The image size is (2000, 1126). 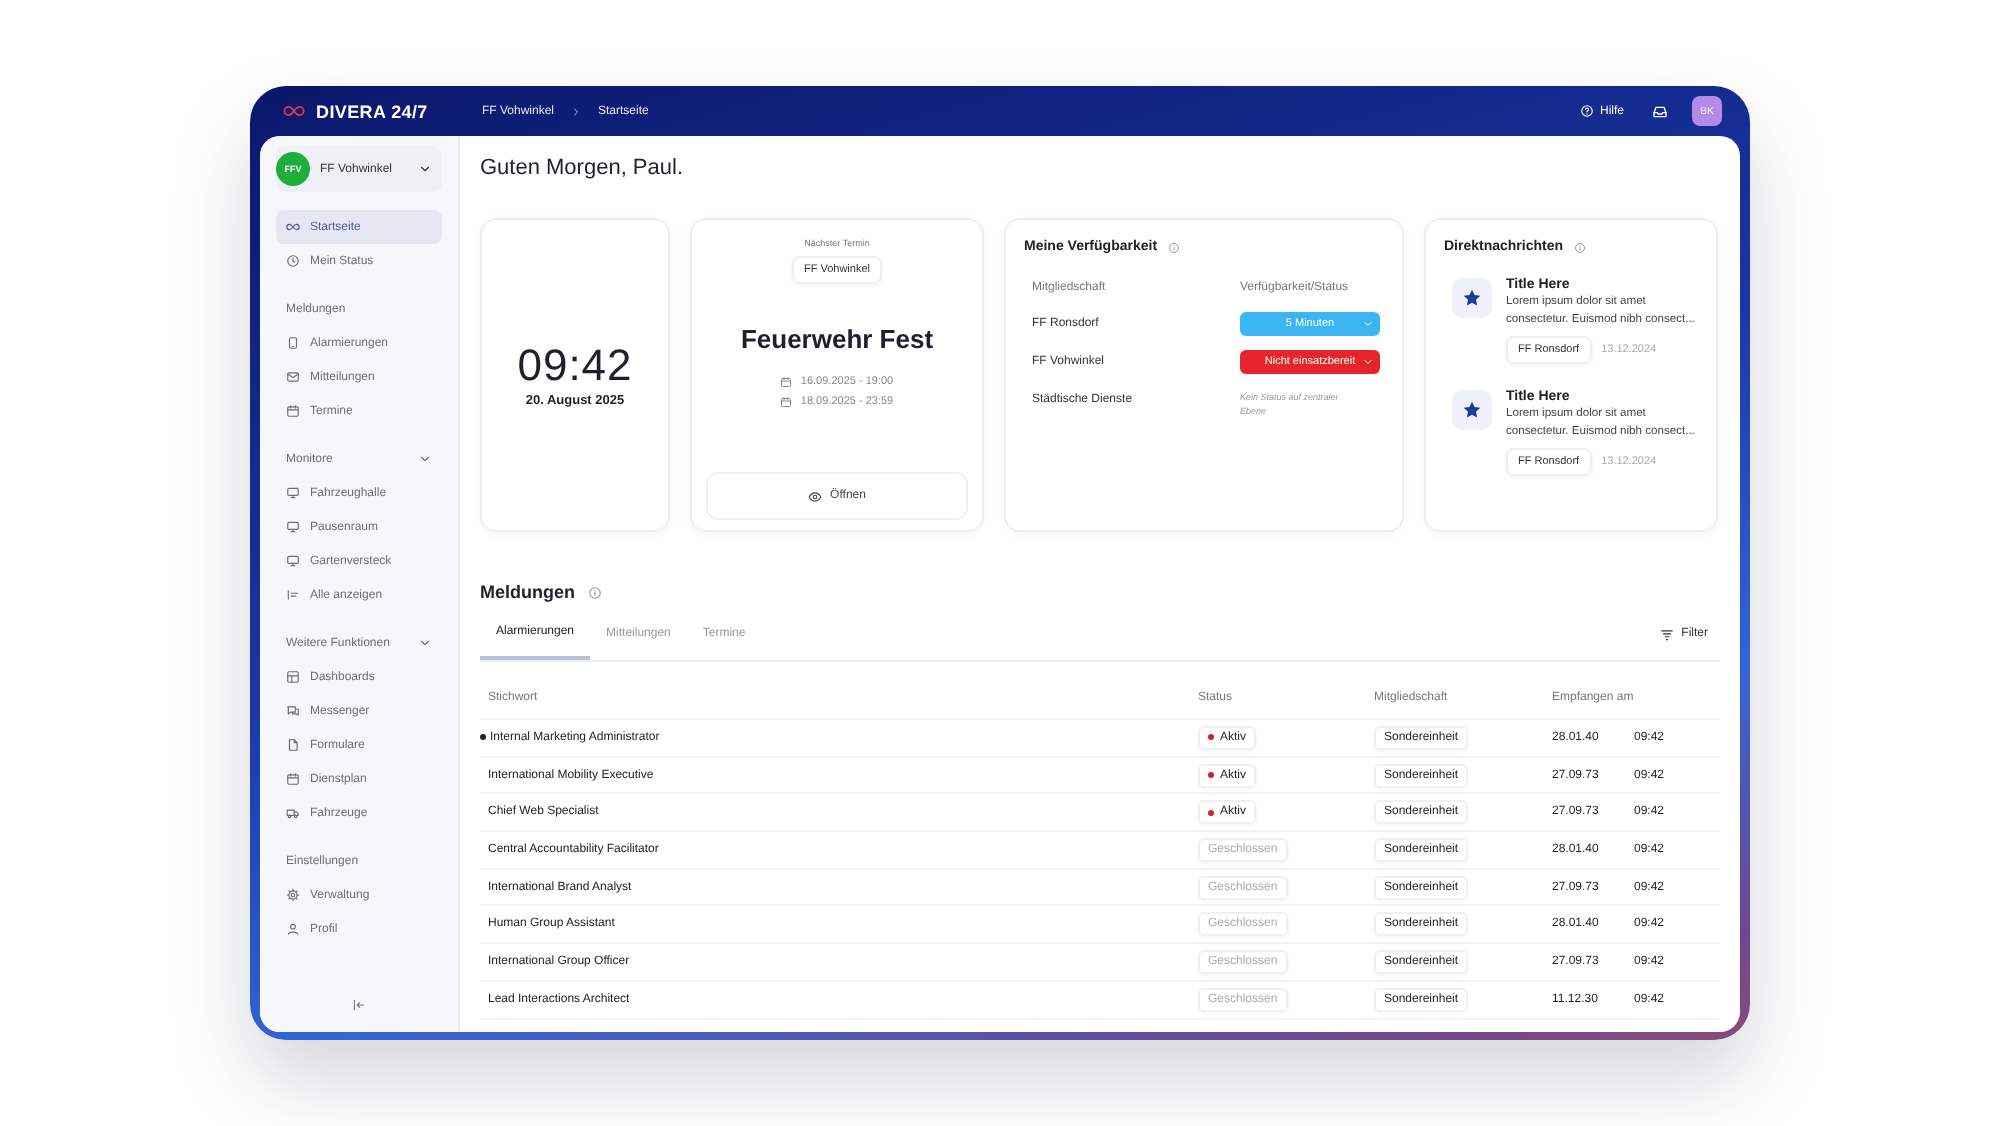 What do you see at coordinates (576, 111) in the screenshot?
I see `chevron-right-icon` at bounding box center [576, 111].